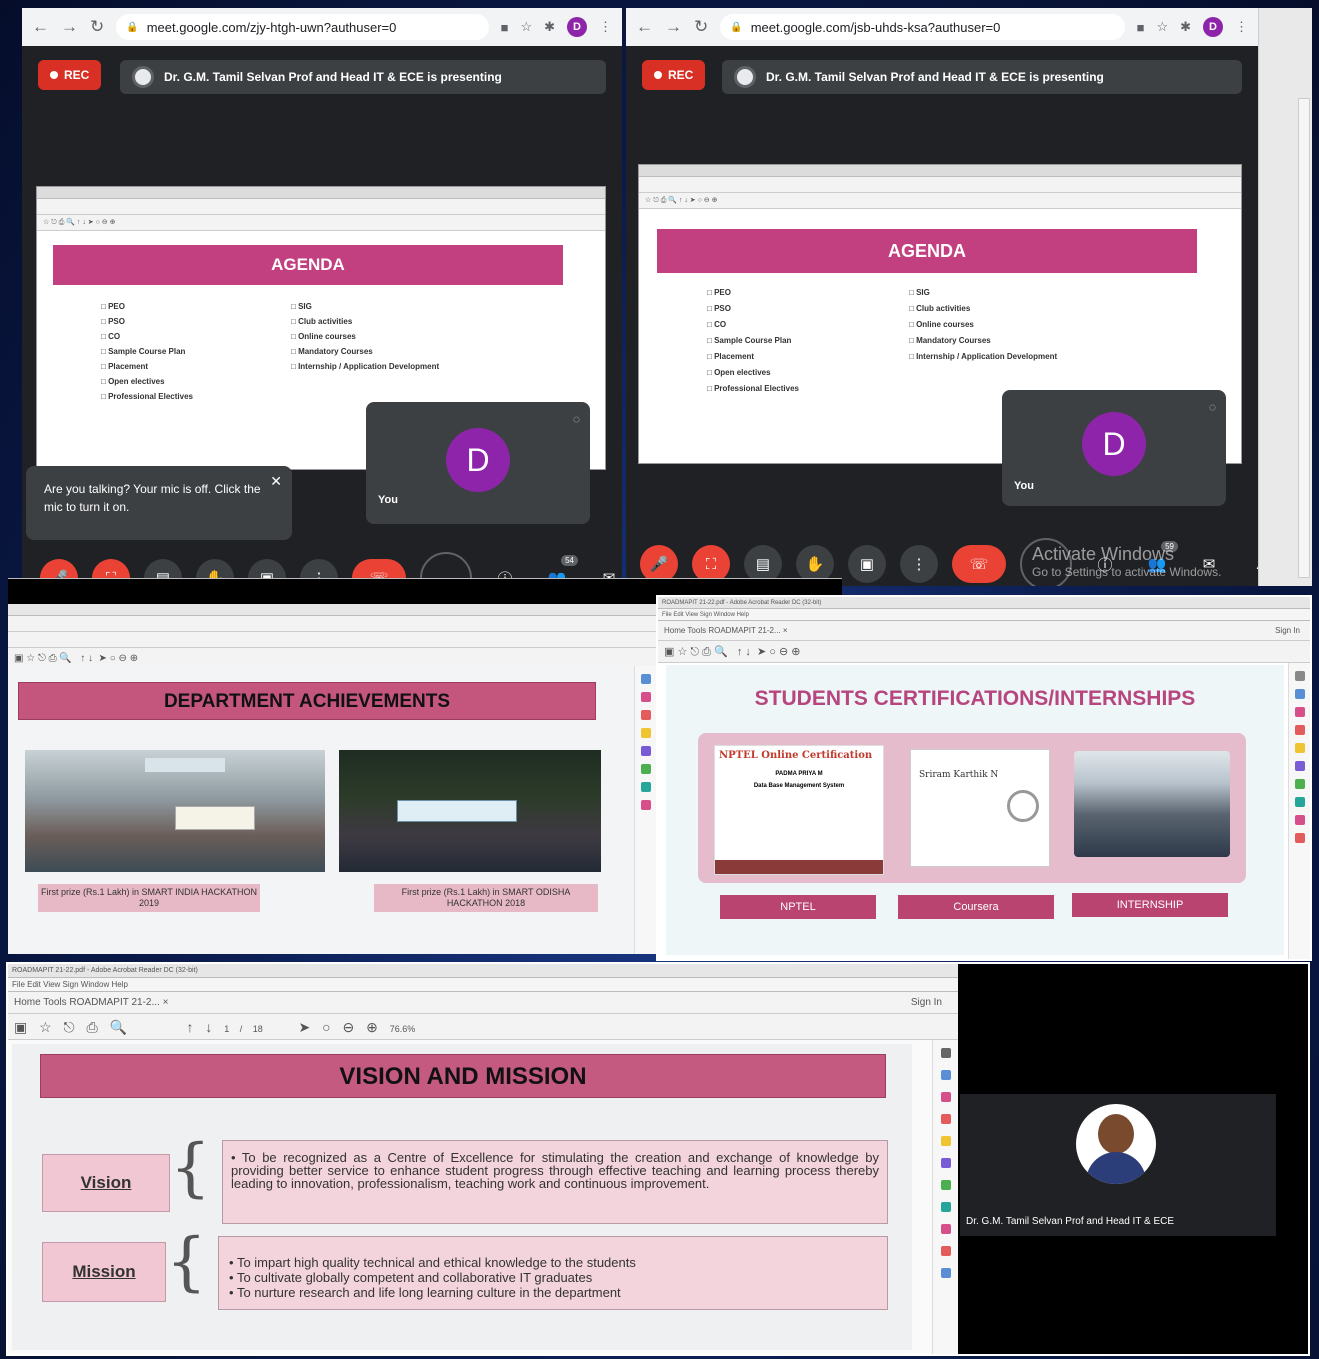  Describe the element at coordinates (658, 75) in the screenshot. I see `record-dot-icon` at that location.